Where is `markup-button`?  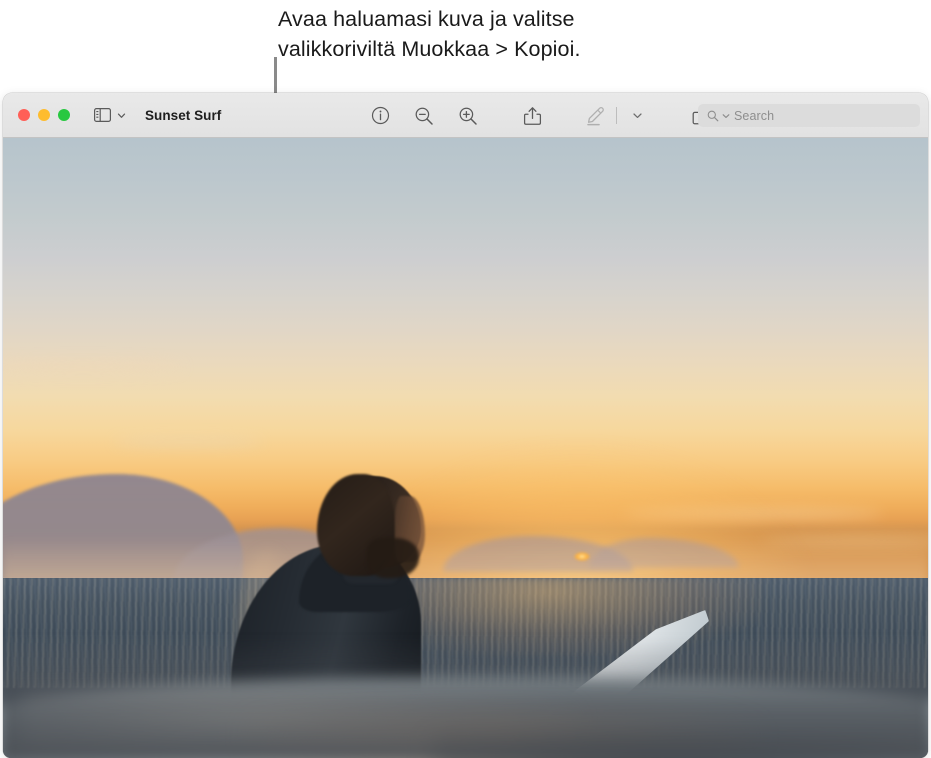
markup-button is located at coordinates (596, 116).